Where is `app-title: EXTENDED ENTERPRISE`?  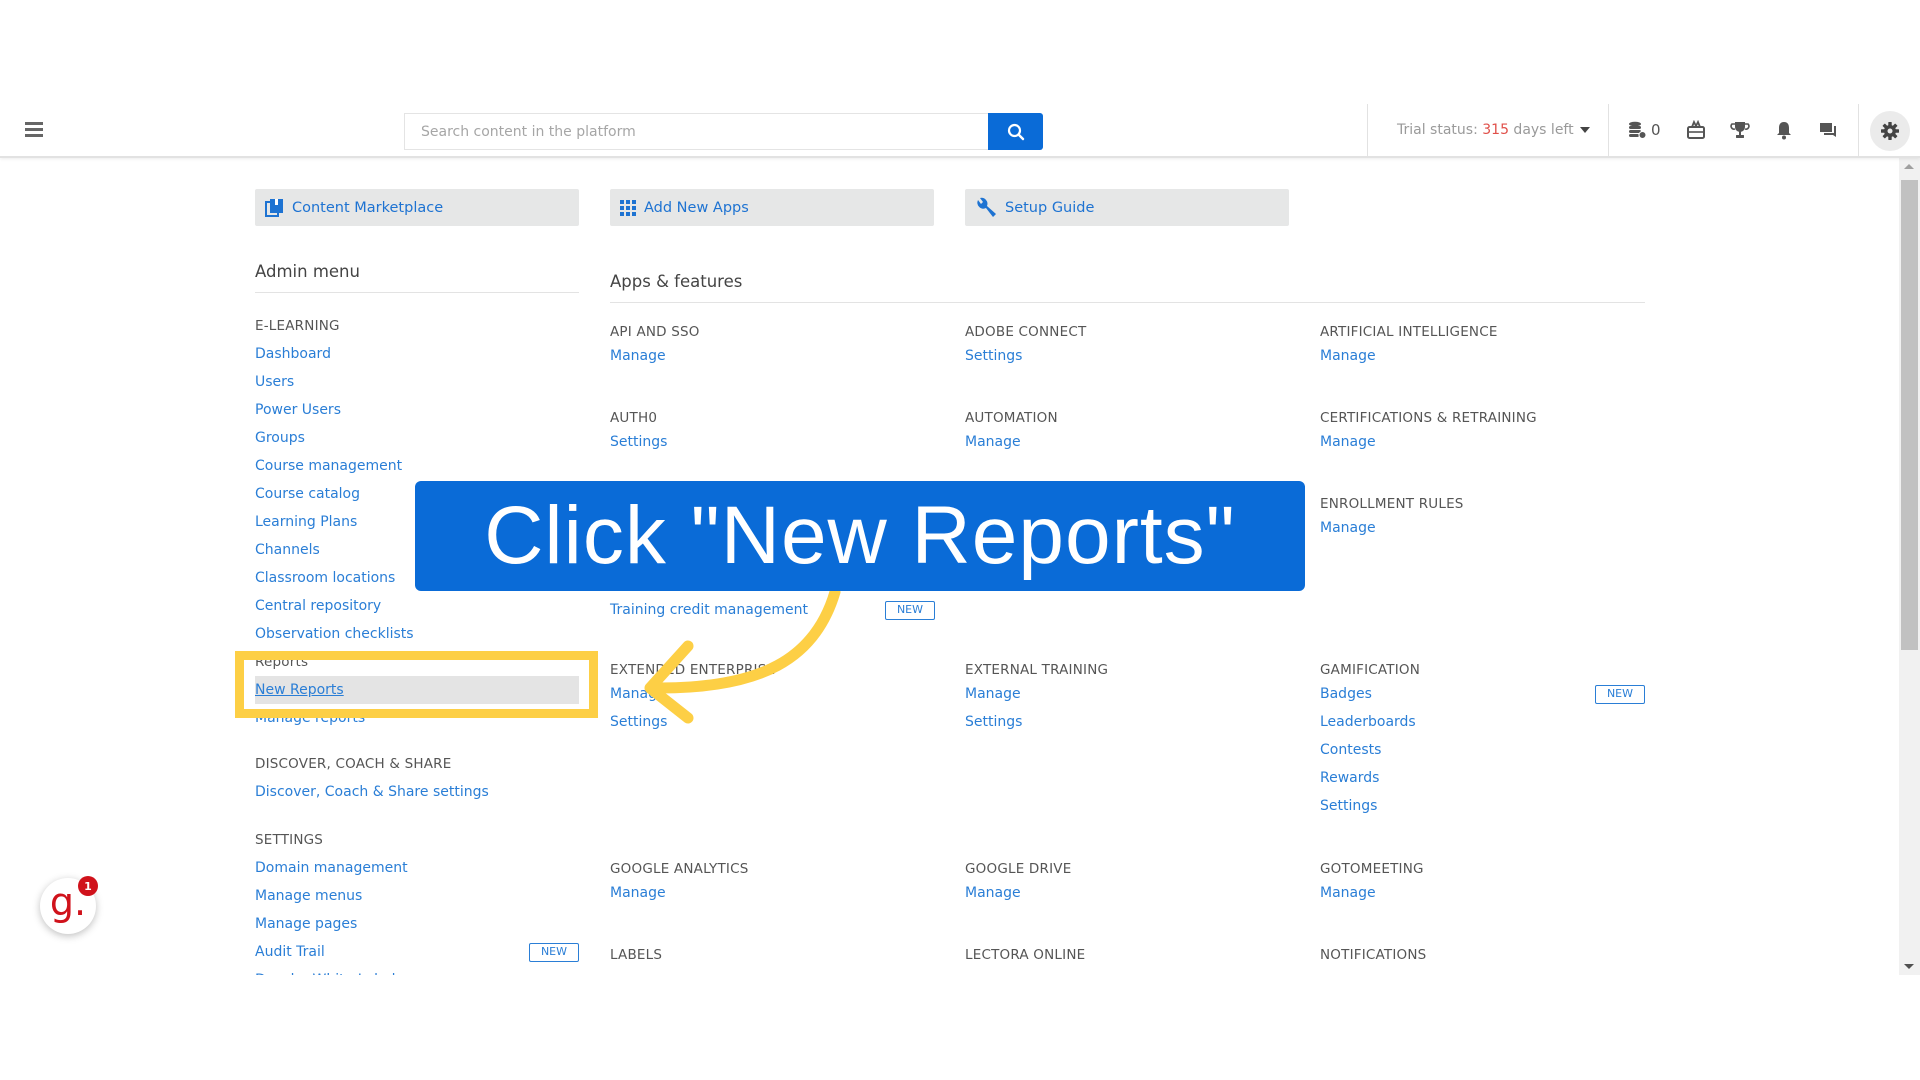
app-title: EXTENDED ENTERPRISE is located at coordinates (693, 670).